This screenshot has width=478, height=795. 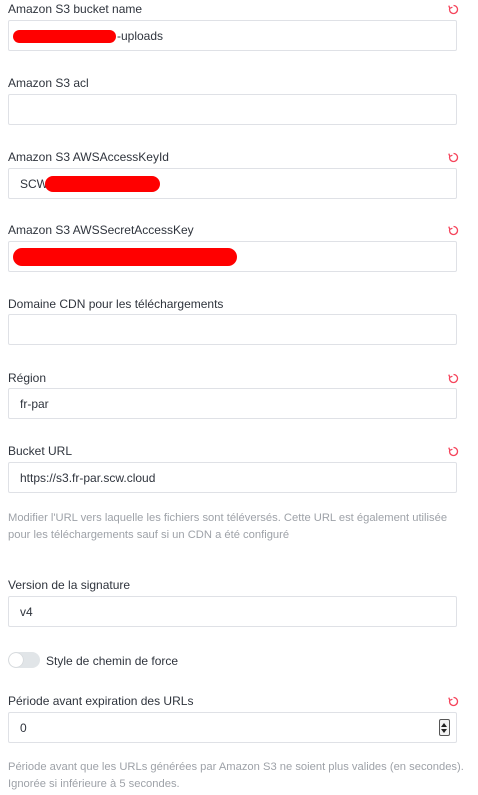 What do you see at coordinates (232, 183) in the screenshot?
I see `access-key-input: SCW` at bounding box center [232, 183].